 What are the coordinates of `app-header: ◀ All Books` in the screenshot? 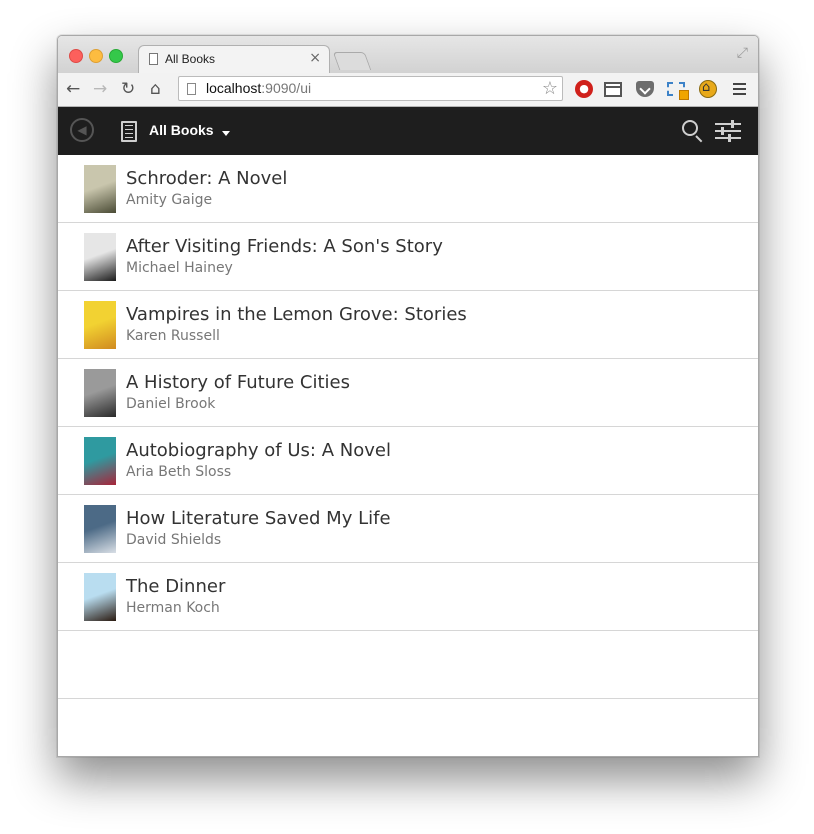 It's located at (408, 131).